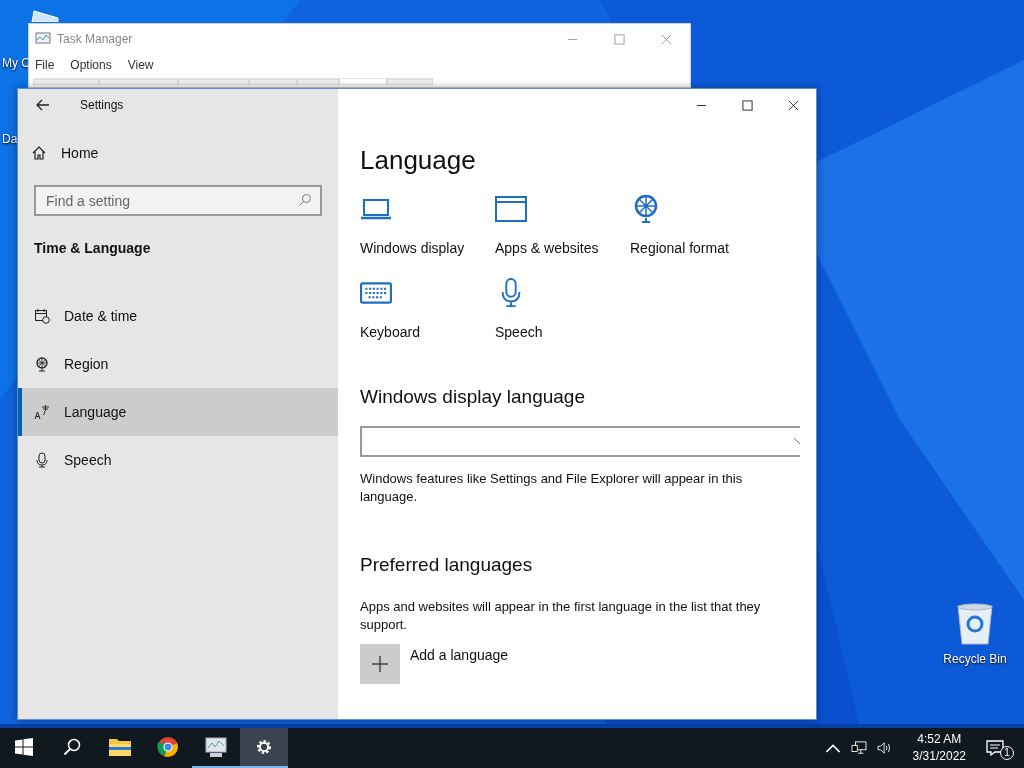 This screenshot has height=768, width=1024. What do you see at coordinates (884, 748) in the screenshot?
I see `speaker-icon` at bounding box center [884, 748].